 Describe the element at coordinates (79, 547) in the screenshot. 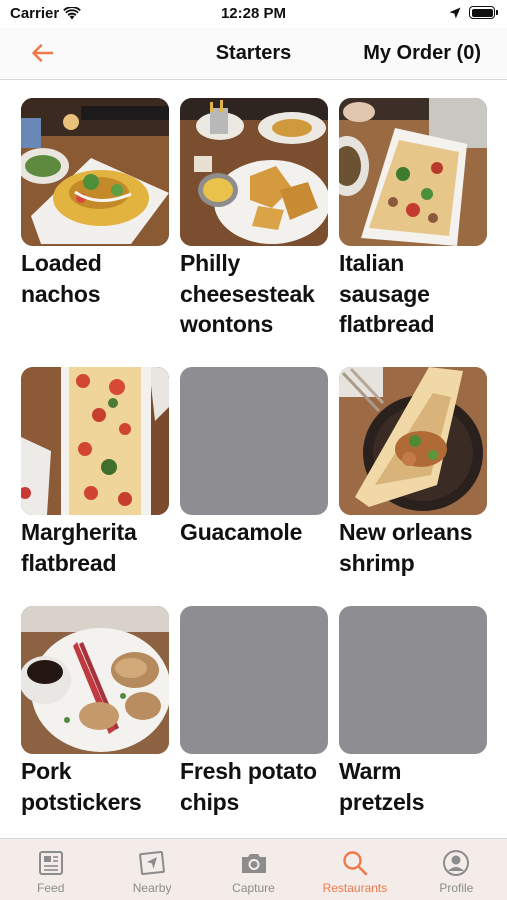

I see `menu-item-label: Margherita flatbread` at that location.